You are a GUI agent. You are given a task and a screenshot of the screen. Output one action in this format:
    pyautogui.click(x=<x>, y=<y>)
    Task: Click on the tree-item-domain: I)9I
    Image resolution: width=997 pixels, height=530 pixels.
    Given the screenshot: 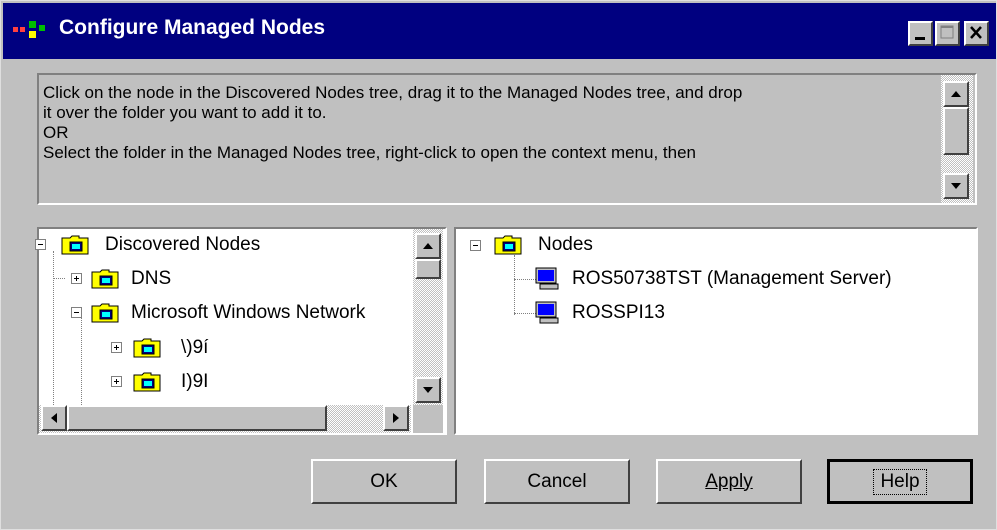 What is the action you would take?
    pyautogui.click(x=194, y=382)
    